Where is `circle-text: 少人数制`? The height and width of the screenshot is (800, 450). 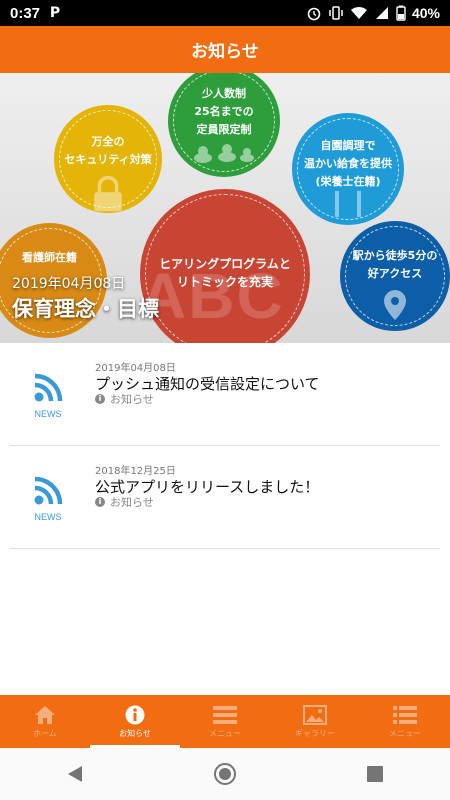 circle-text: 少人数制 is located at coordinates (224, 93).